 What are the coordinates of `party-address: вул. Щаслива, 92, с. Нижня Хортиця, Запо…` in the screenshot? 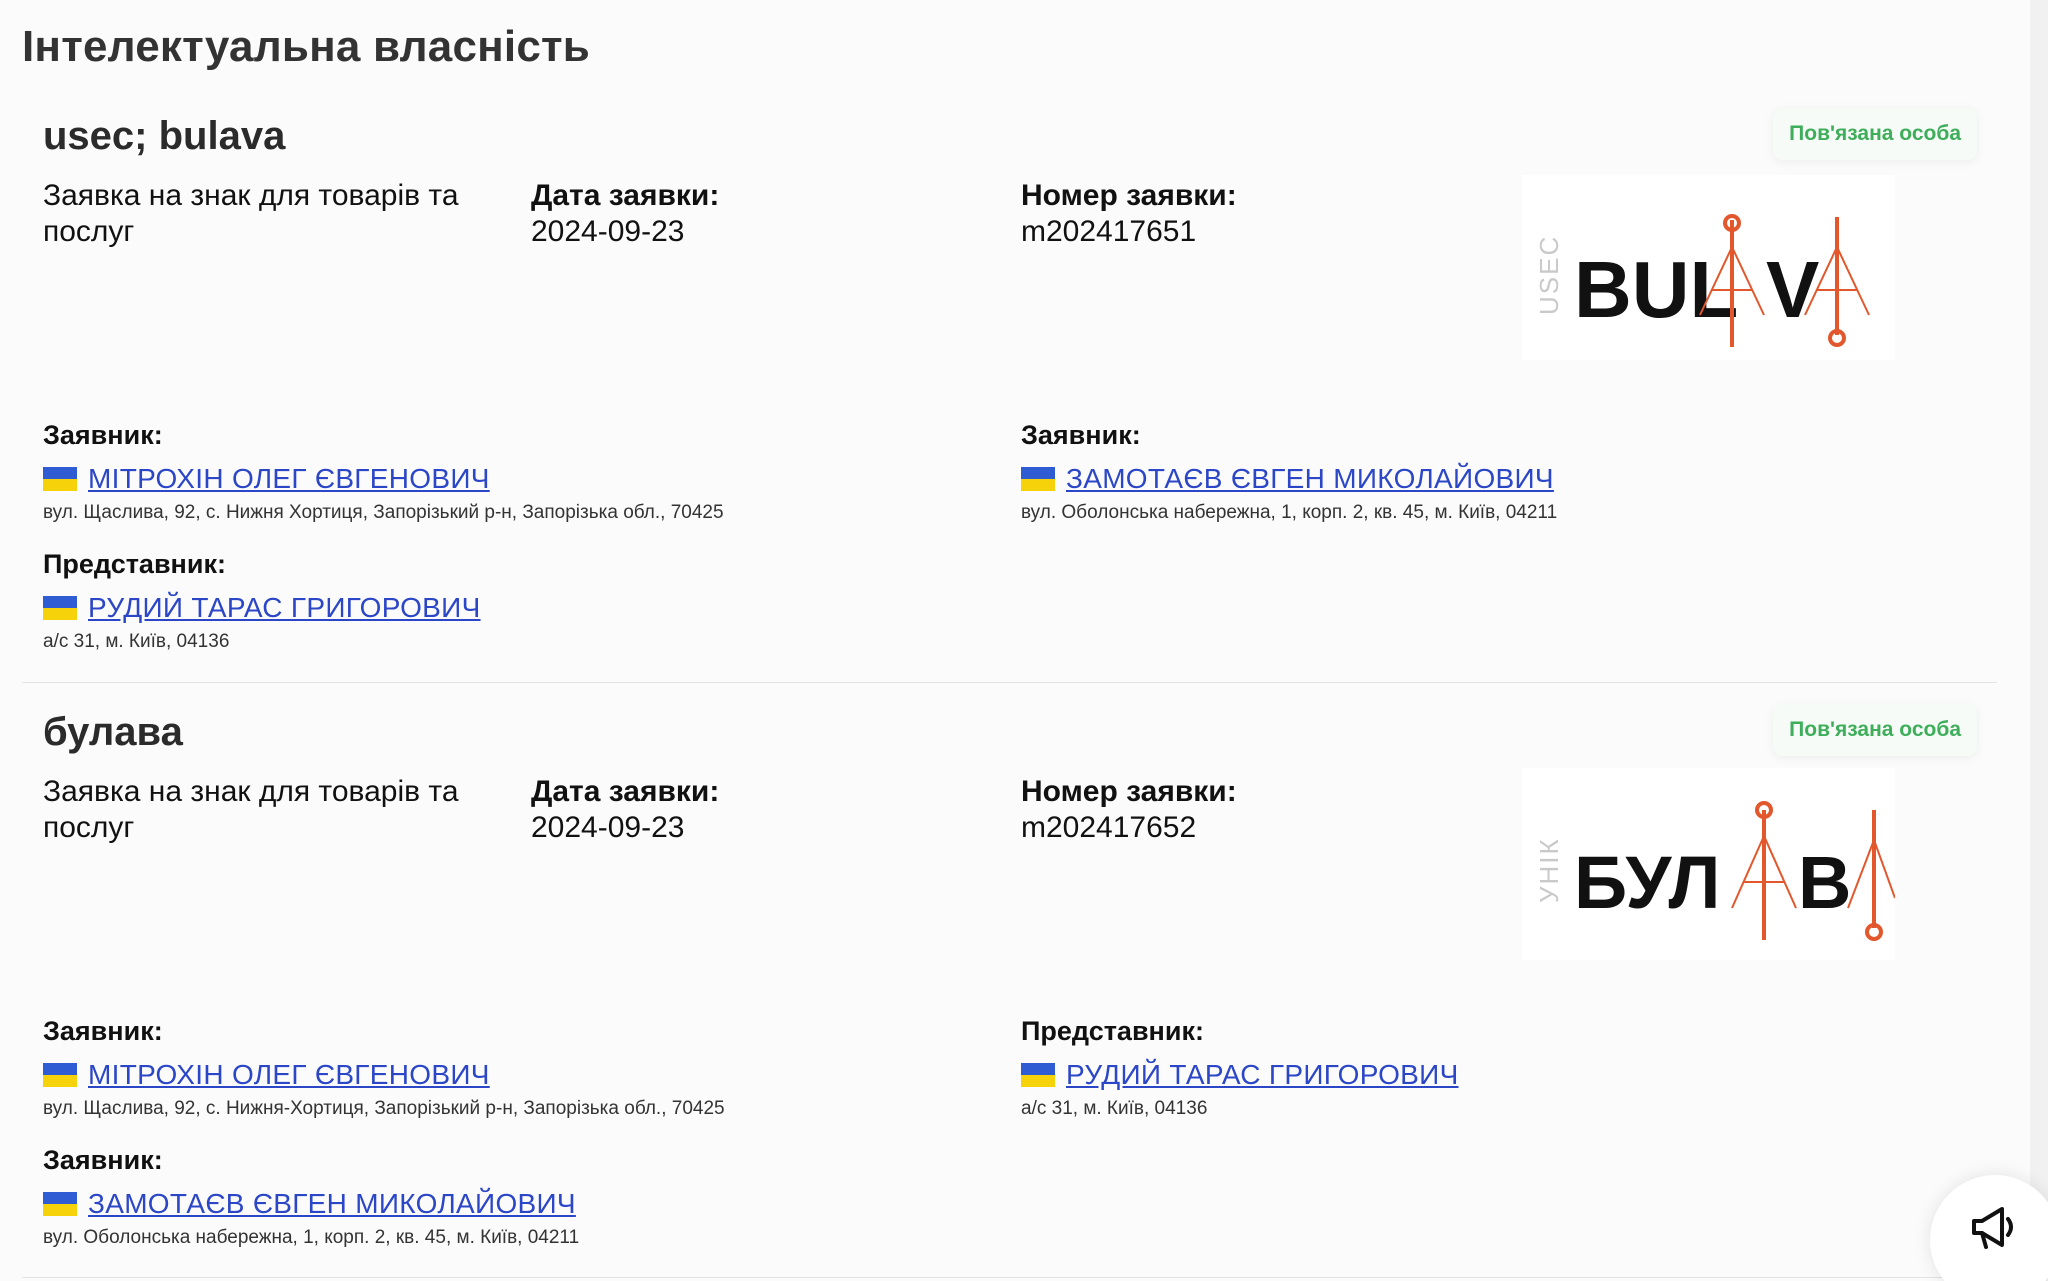 It's located at (383, 512).